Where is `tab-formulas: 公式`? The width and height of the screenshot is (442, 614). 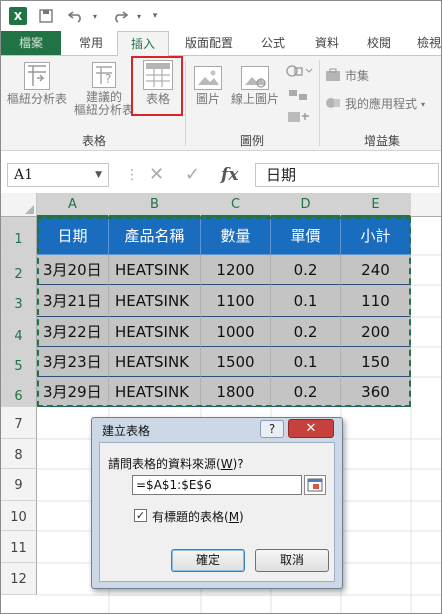
tab-formulas: 公式 is located at coordinates (273, 43).